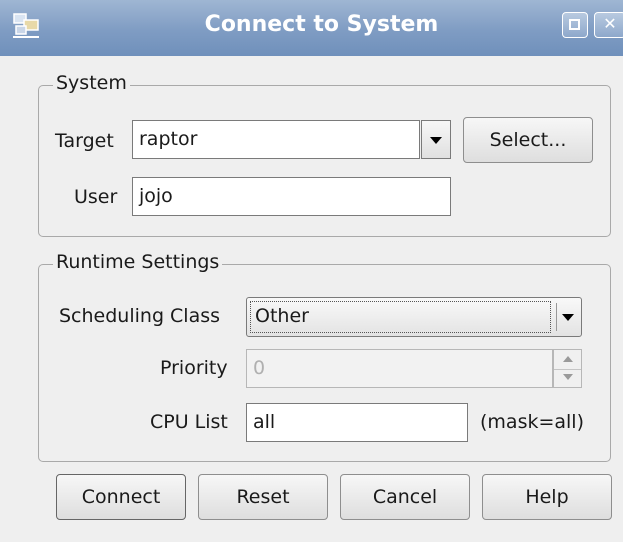  I want to click on scheduling-class-value: Other, so click(400, 317).